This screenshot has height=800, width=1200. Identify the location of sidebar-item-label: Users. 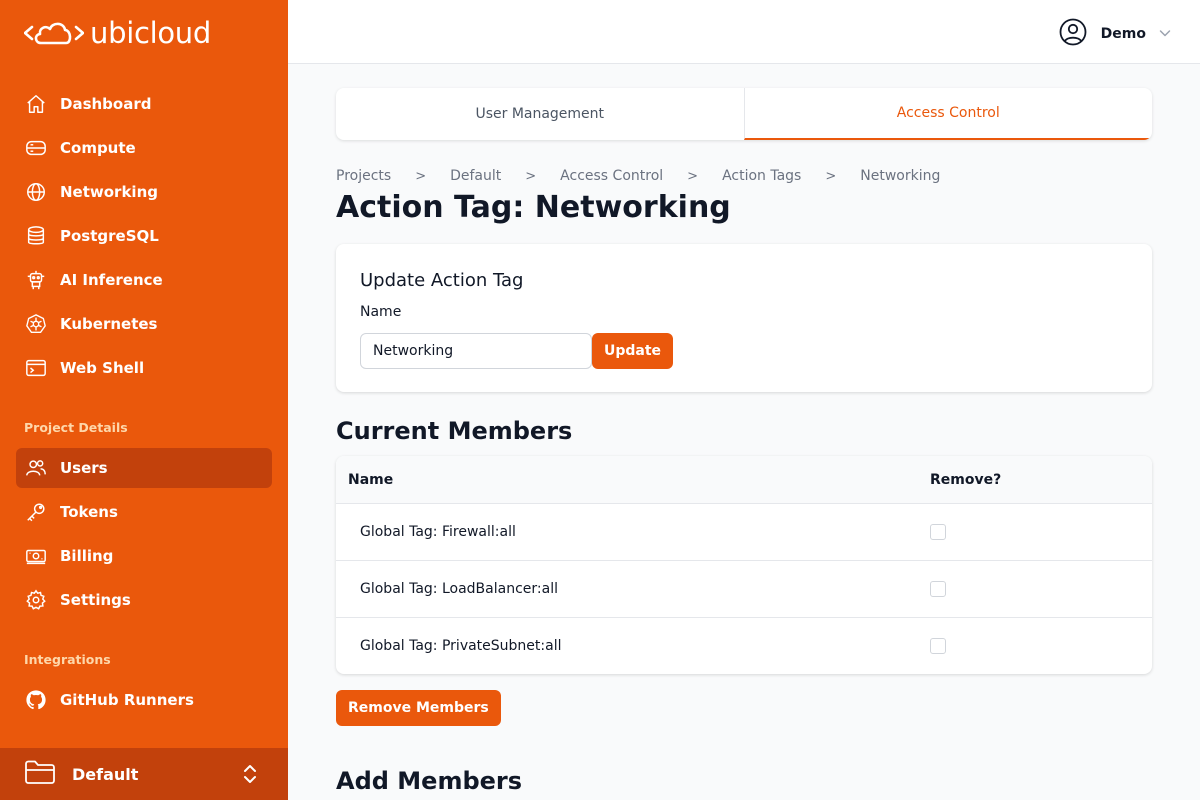
(84, 468).